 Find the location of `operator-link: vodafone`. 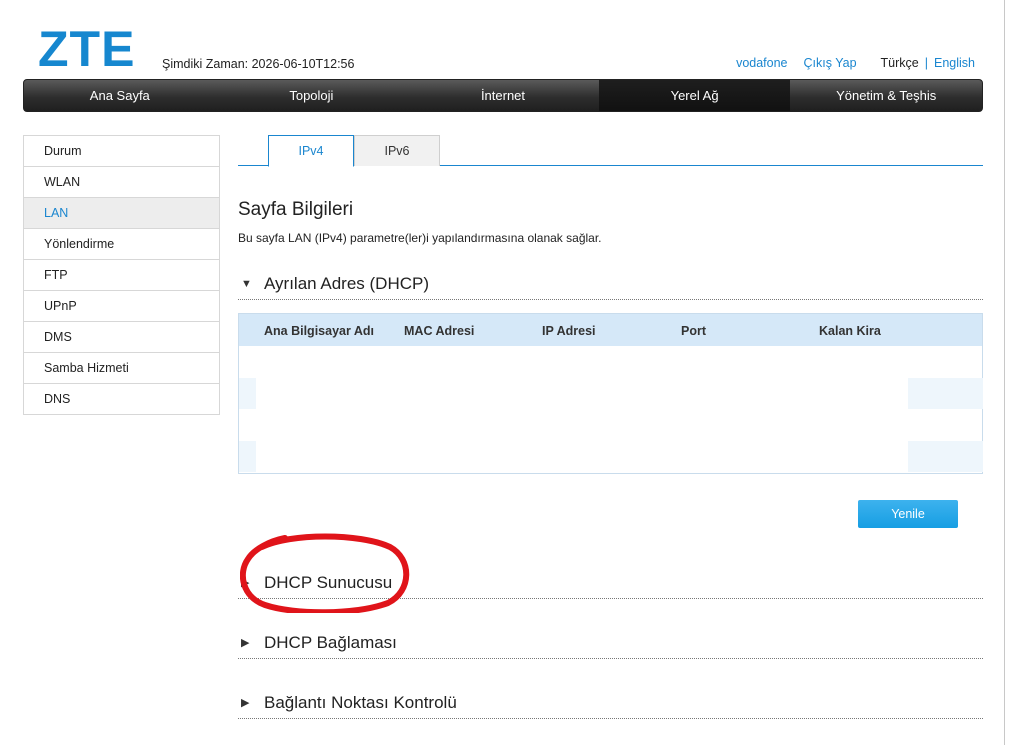

operator-link: vodafone is located at coordinates (761, 63).